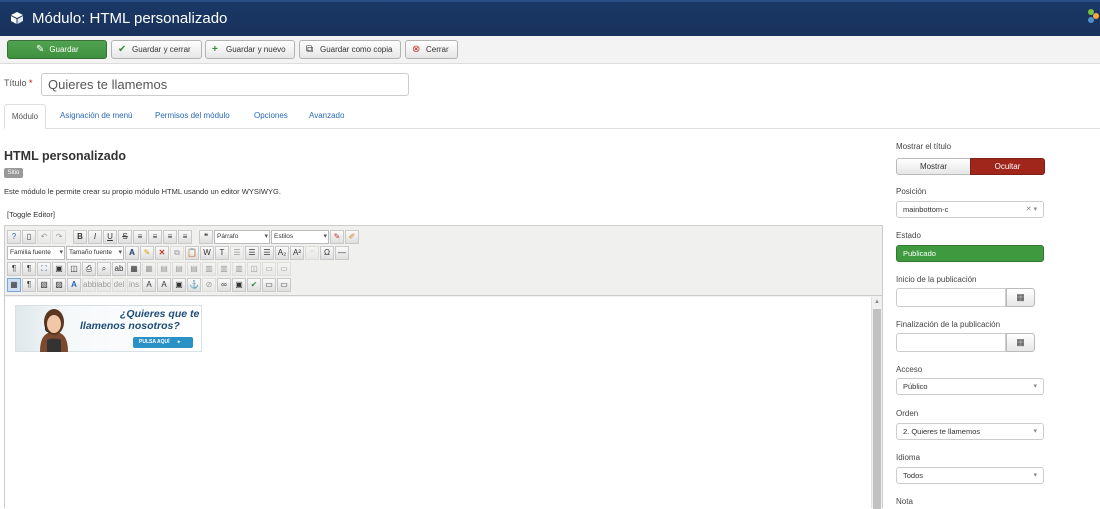 The image size is (1100, 509). Describe the element at coordinates (119, 284) in the screenshot. I see `del-icon: del` at that location.